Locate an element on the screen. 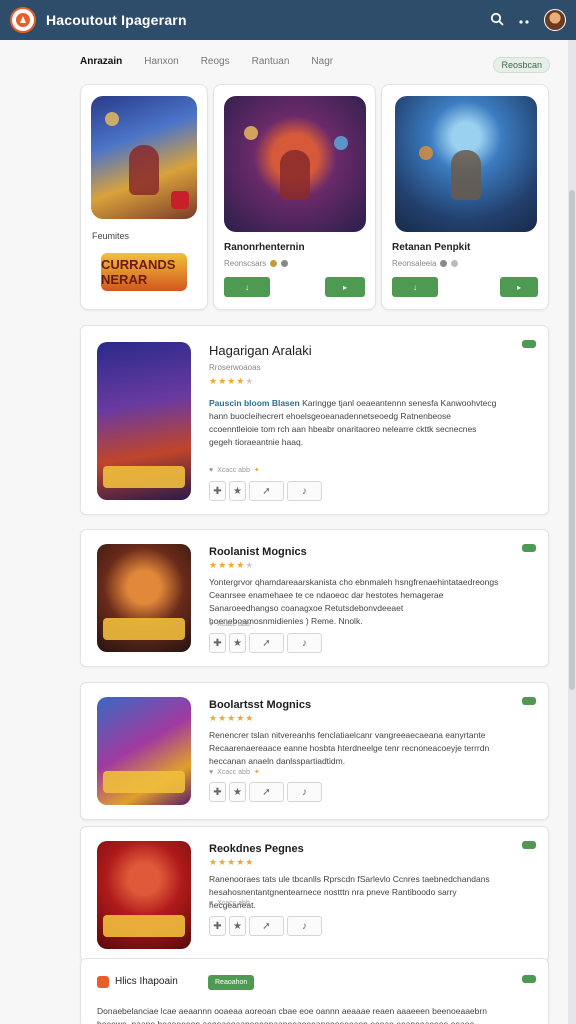 This screenshot has height=1024, width=576. spark-icon: ✦ is located at coordinates (256, 772).